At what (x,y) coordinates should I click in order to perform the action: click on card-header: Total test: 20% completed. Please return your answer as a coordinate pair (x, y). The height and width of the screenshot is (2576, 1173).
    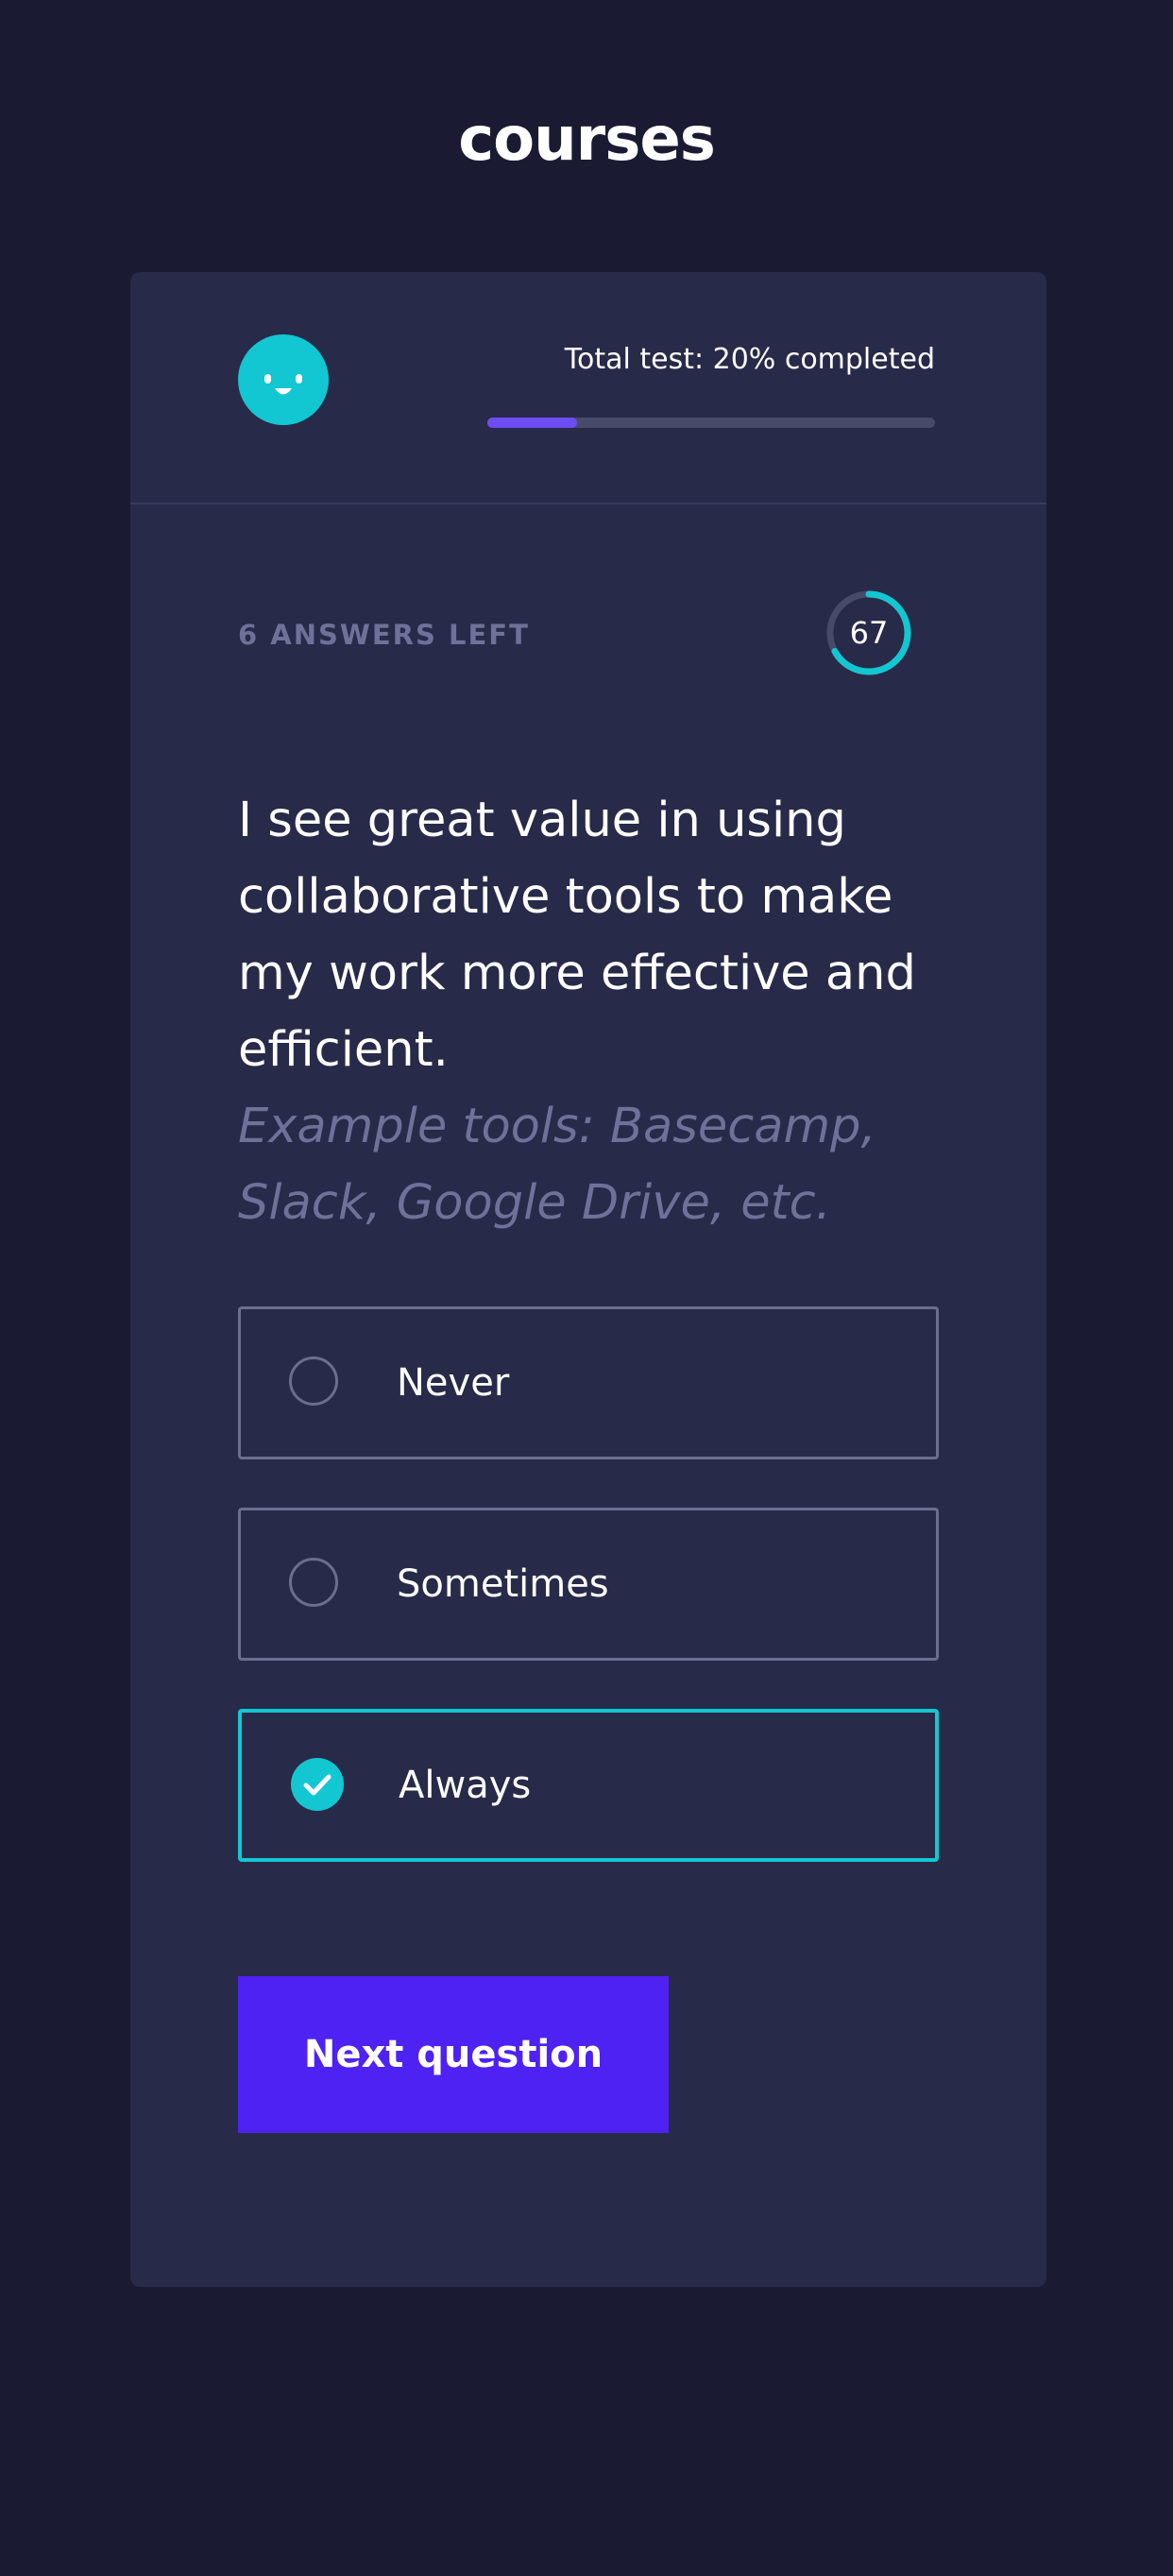
    Looking at the image, I should click on (588, 388).